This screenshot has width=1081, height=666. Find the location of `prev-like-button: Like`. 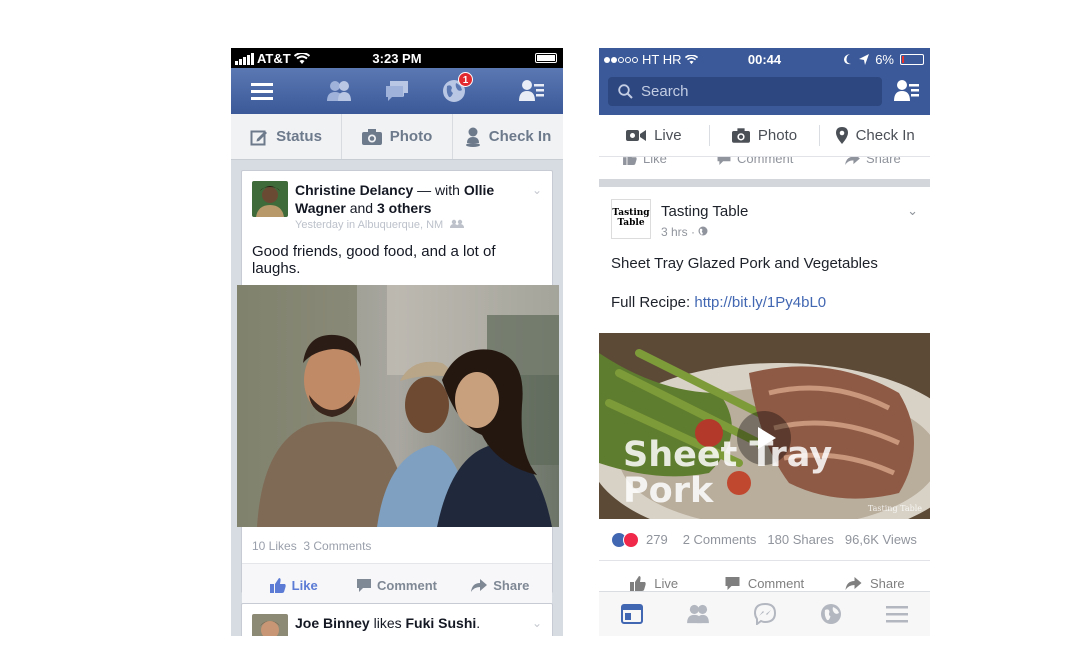

prev-like-button: Like is located at coordinates (645, 161).